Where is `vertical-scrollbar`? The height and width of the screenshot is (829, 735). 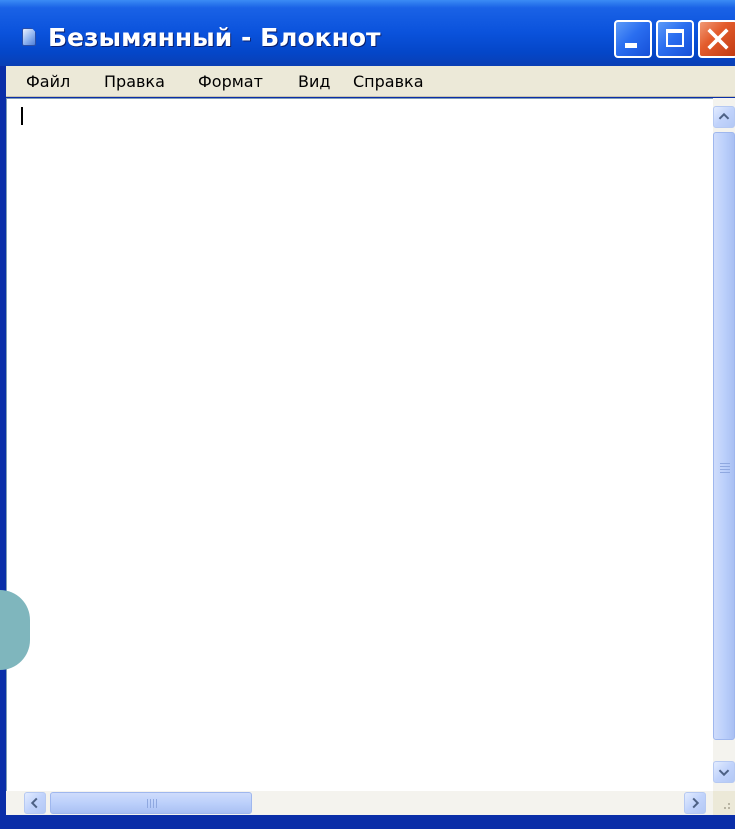 vertical-scrollbar is located at coordinates (724, 444).